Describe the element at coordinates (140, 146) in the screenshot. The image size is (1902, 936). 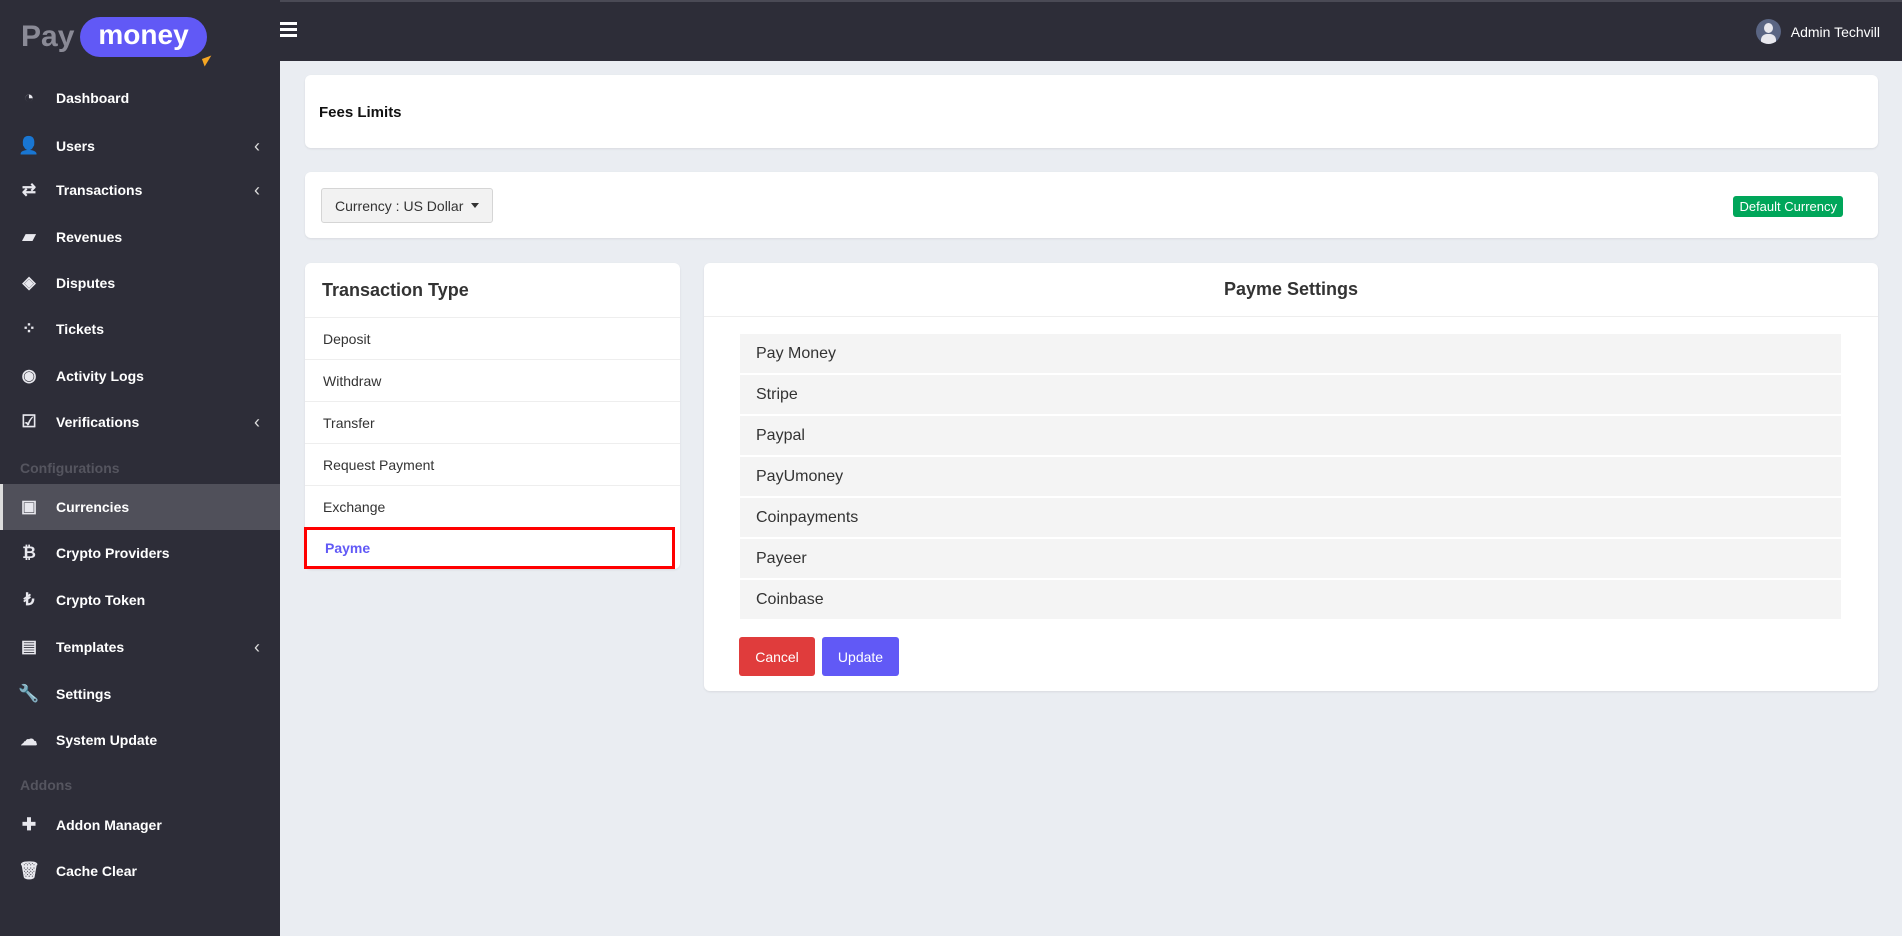
I see `sidebar-item-users: 👤 Users ‹` at that location.